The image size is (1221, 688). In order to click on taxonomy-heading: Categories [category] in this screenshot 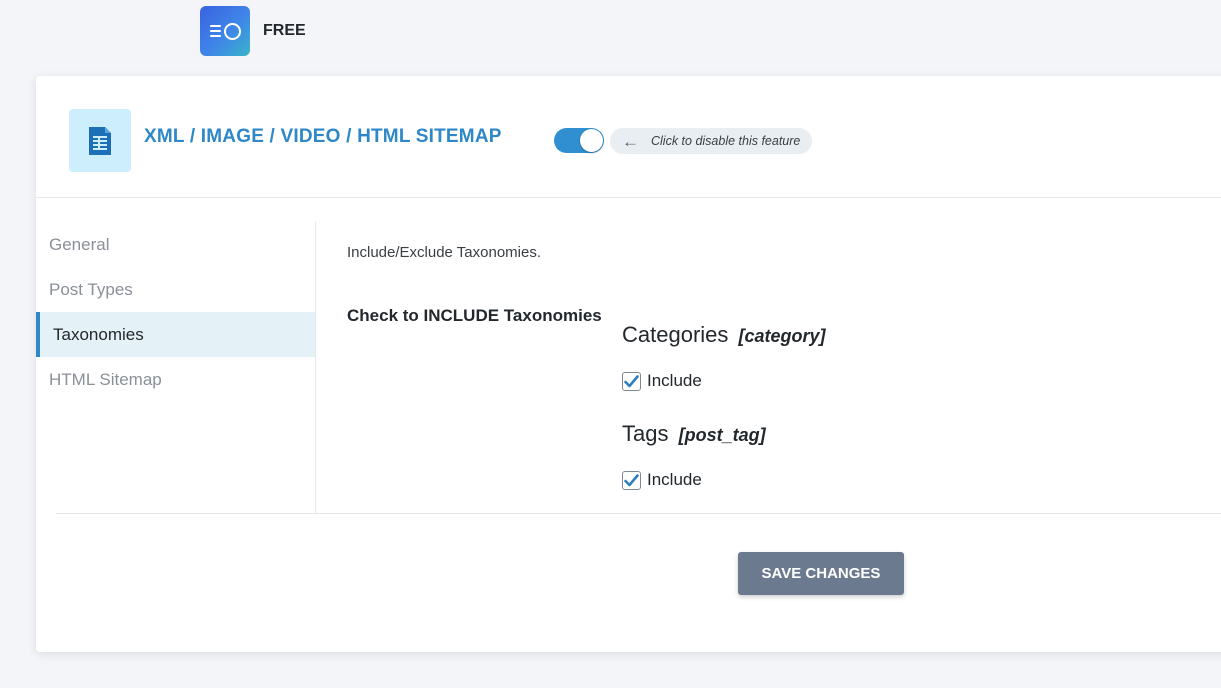, I will do `click(724, 335)`.